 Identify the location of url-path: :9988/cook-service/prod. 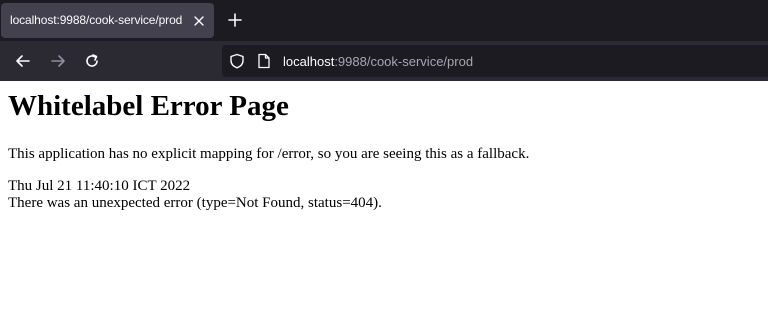
(404, 61).